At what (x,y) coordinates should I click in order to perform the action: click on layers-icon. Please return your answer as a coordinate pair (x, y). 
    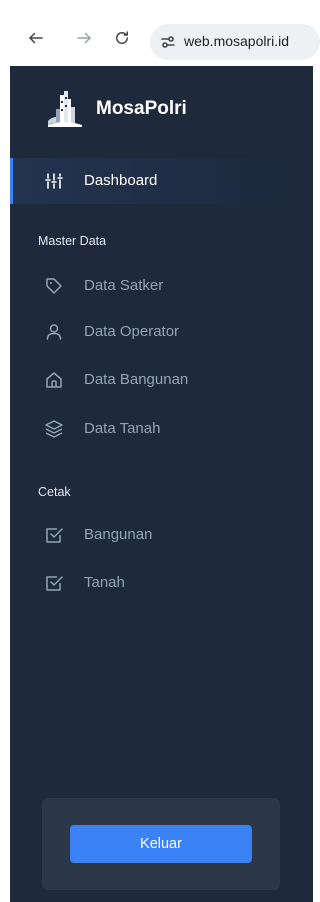
    Looking at the image, I should click on (54, 429).